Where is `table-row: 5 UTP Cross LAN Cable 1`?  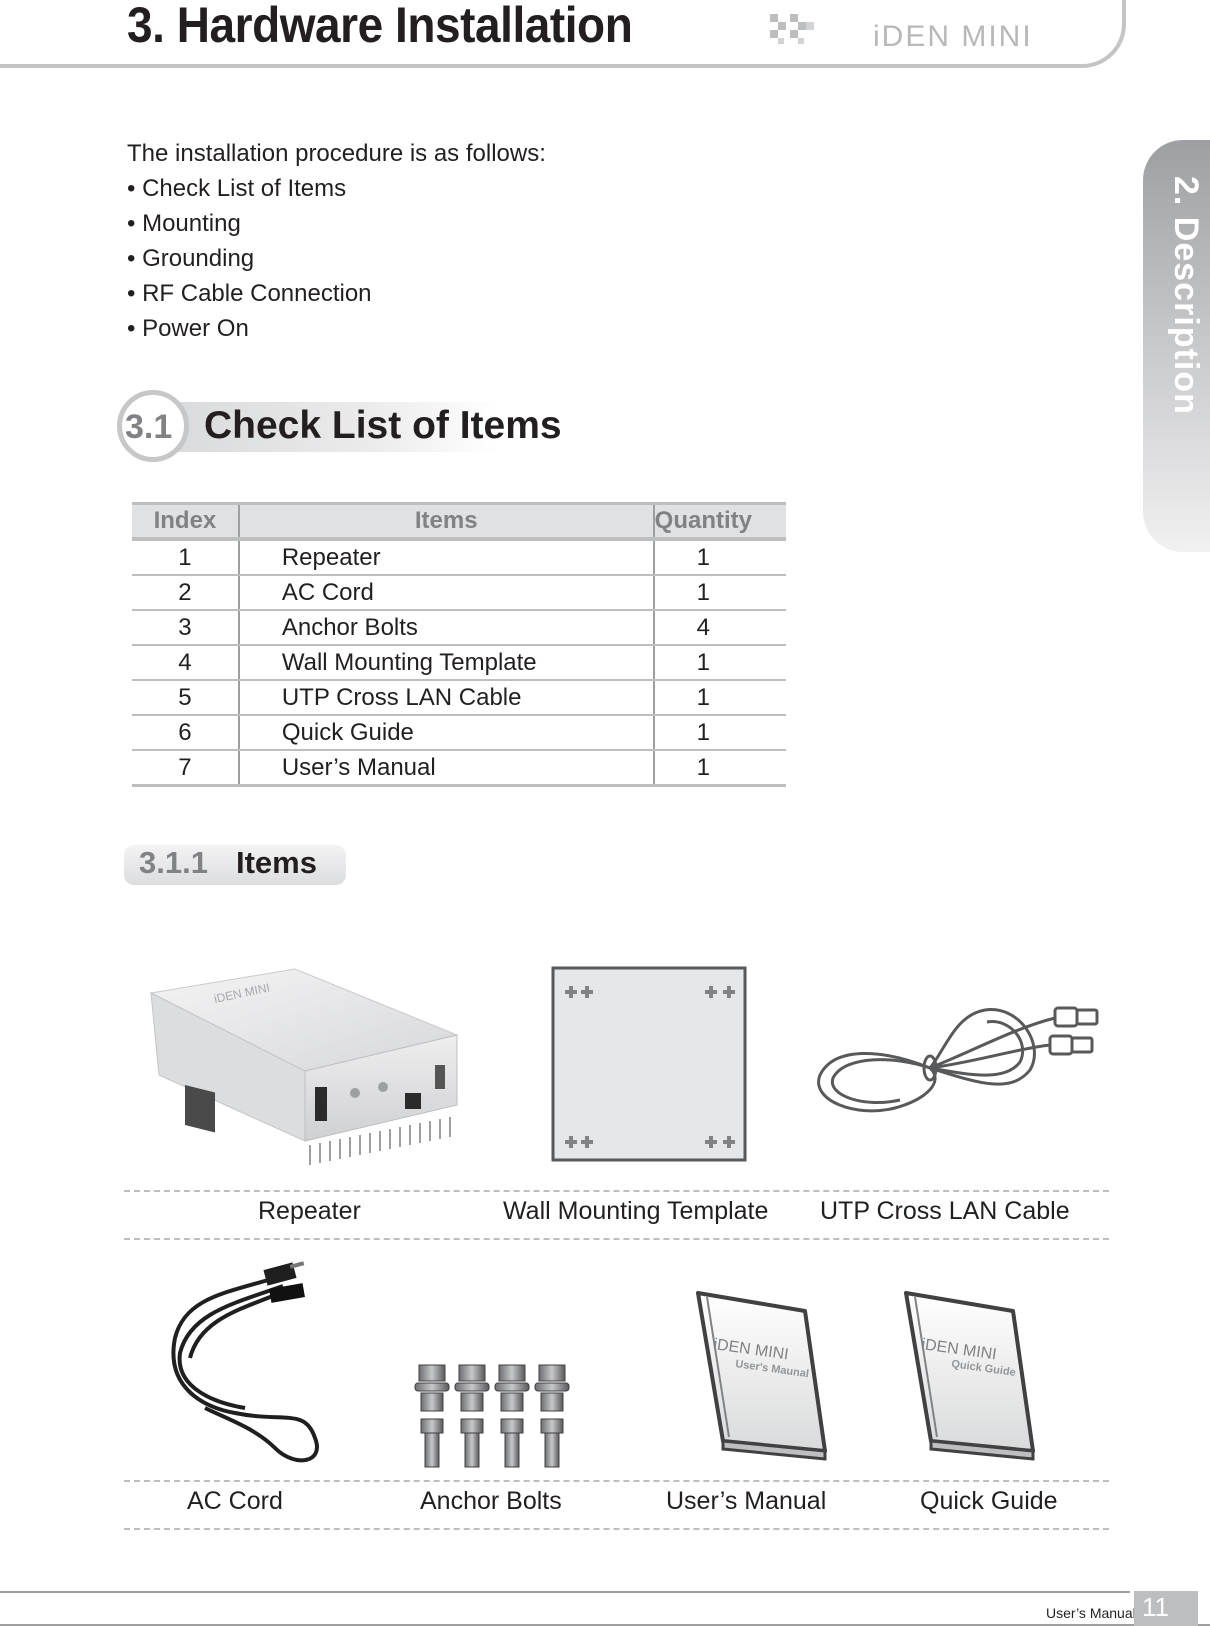
table-row: 5 UTP Cross LAN Cable 1 is located at coordinates (459, 698).